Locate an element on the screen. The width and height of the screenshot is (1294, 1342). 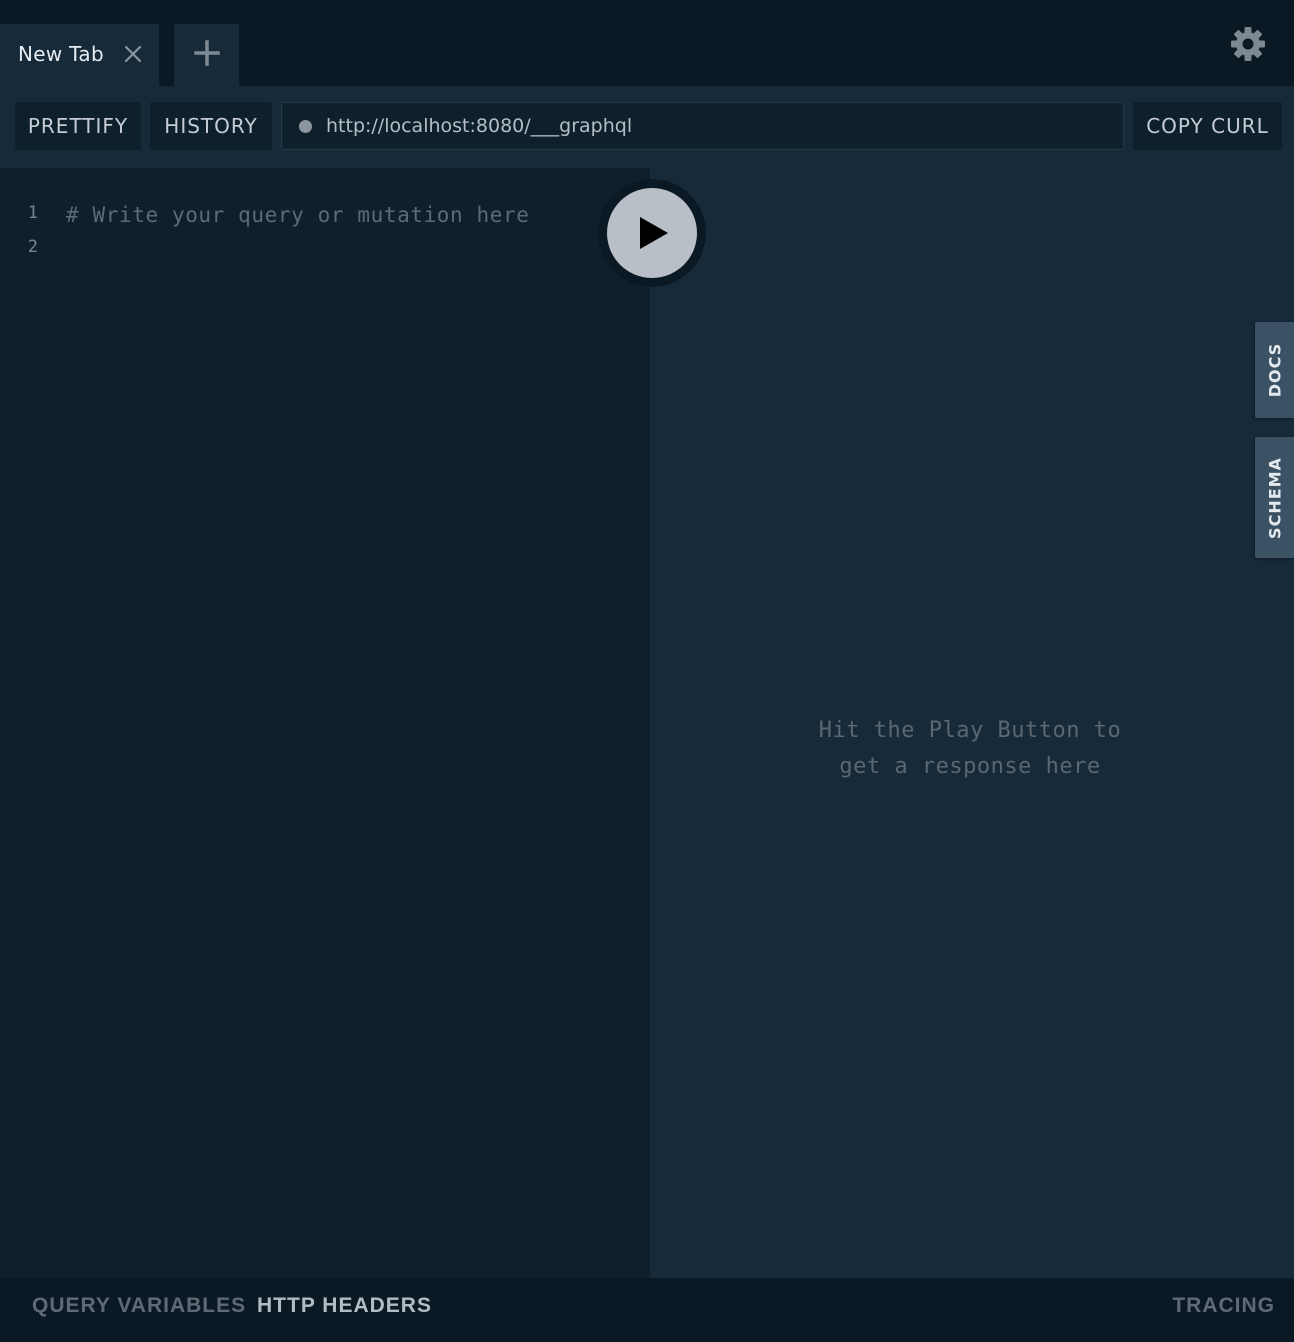
status-dot-icon is located at coordinates (305, 126).